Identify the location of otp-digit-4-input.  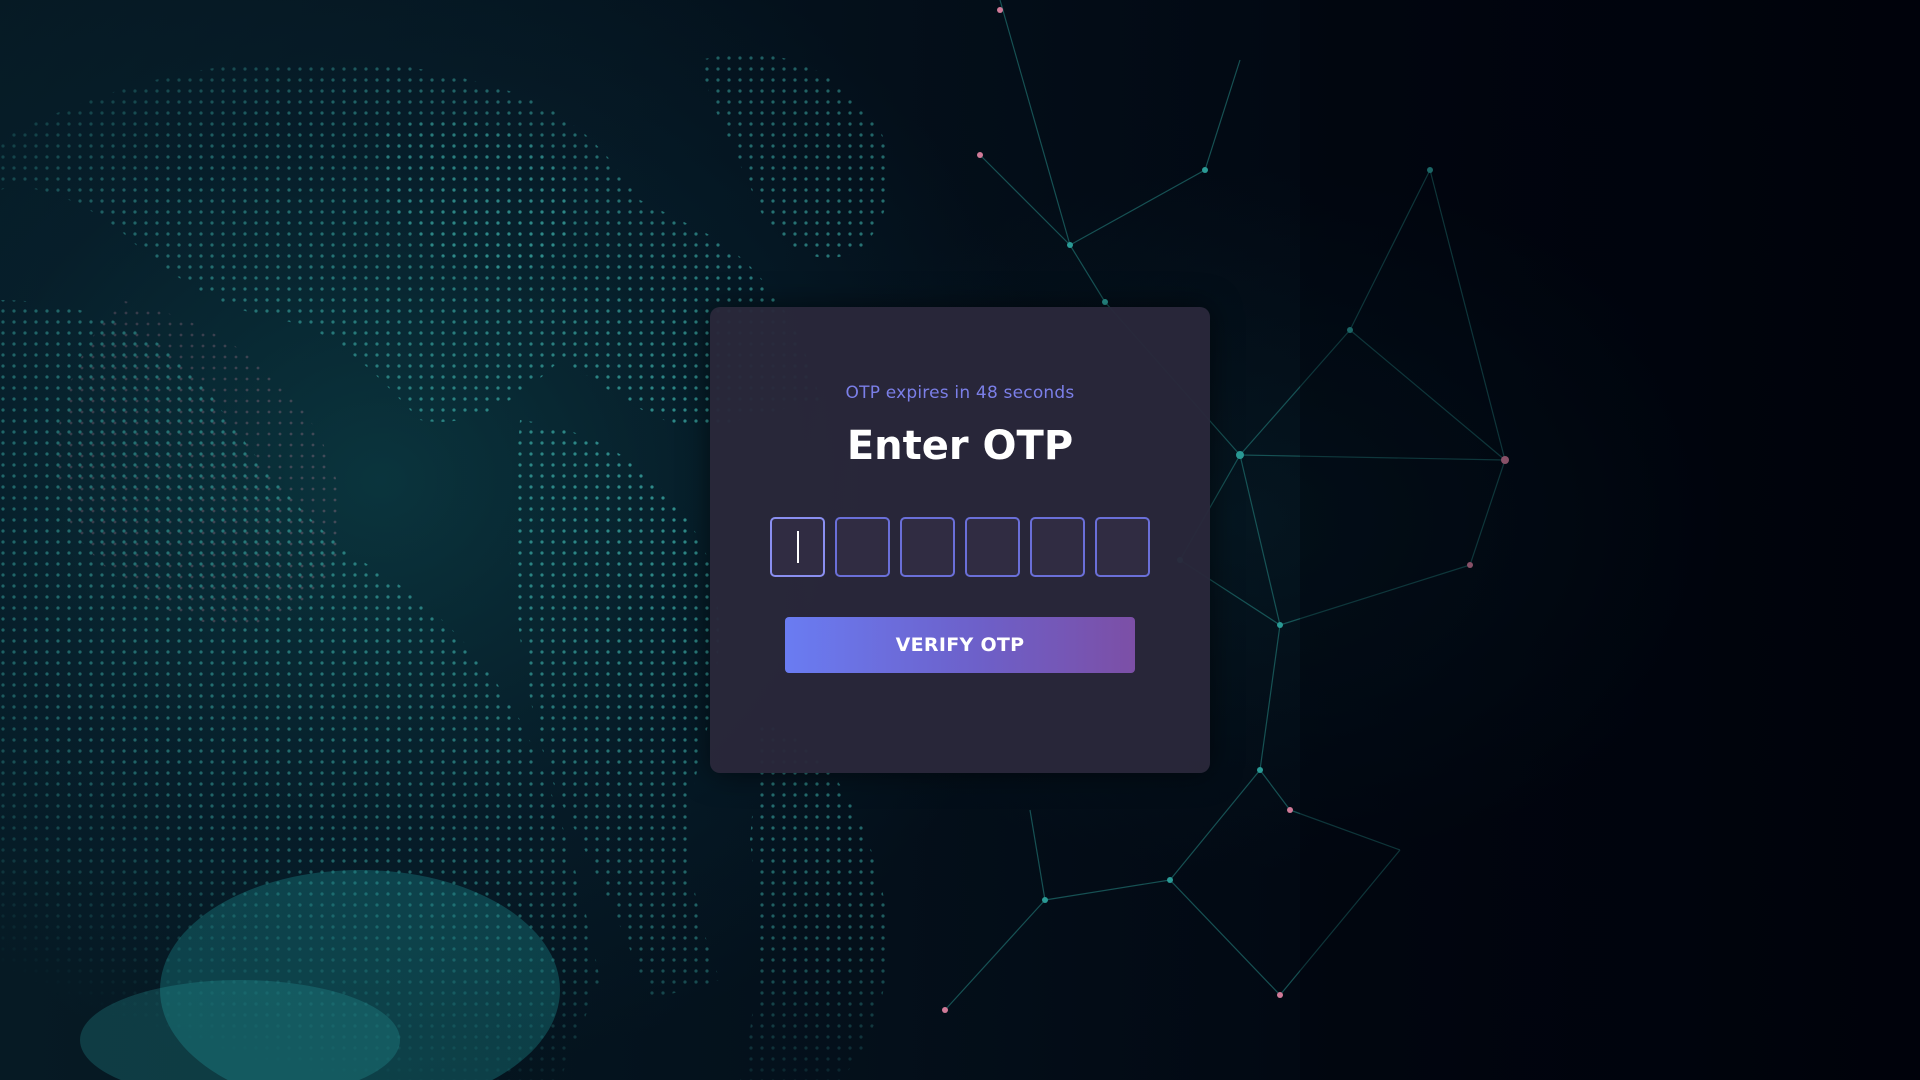
(992, 547).